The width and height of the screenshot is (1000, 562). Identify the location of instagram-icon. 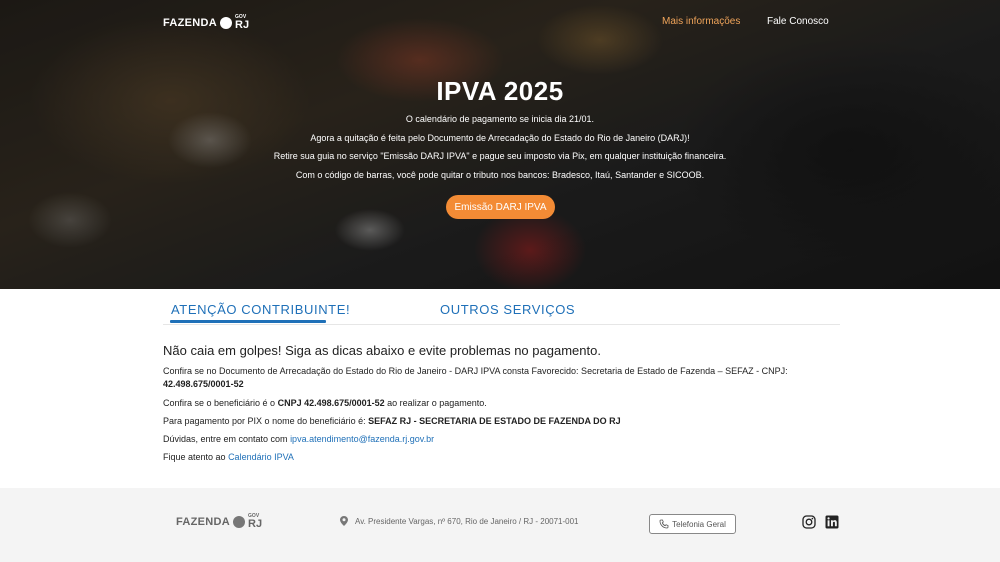
(809, 522).